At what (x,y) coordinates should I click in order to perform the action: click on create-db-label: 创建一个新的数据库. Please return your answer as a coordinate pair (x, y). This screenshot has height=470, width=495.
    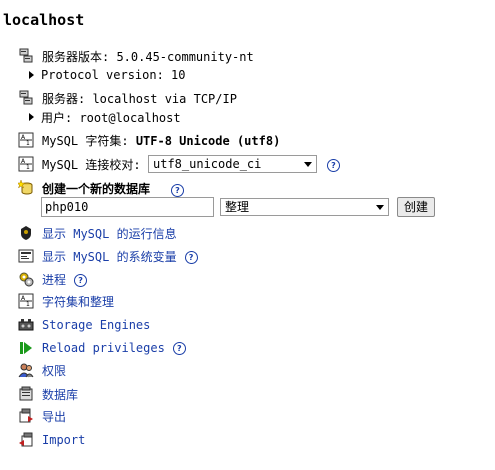
    Looking at the image, I should click on (96, 188).